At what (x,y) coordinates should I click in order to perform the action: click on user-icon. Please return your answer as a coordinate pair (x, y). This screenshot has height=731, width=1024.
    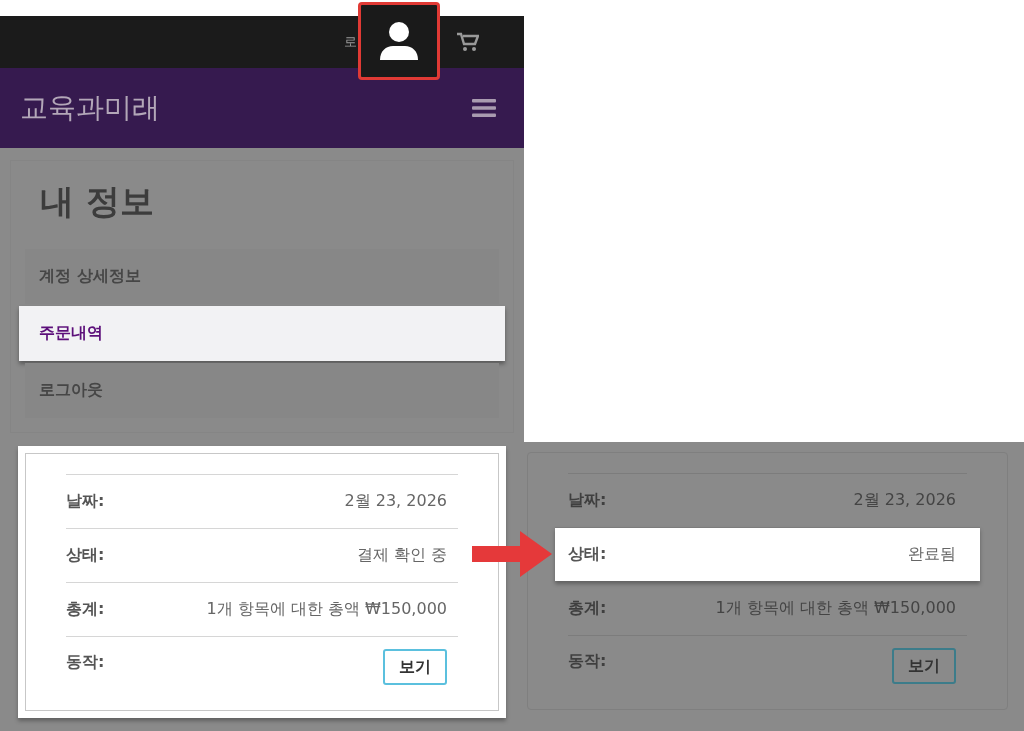
    Looking at the image, I should click on (399, 41).